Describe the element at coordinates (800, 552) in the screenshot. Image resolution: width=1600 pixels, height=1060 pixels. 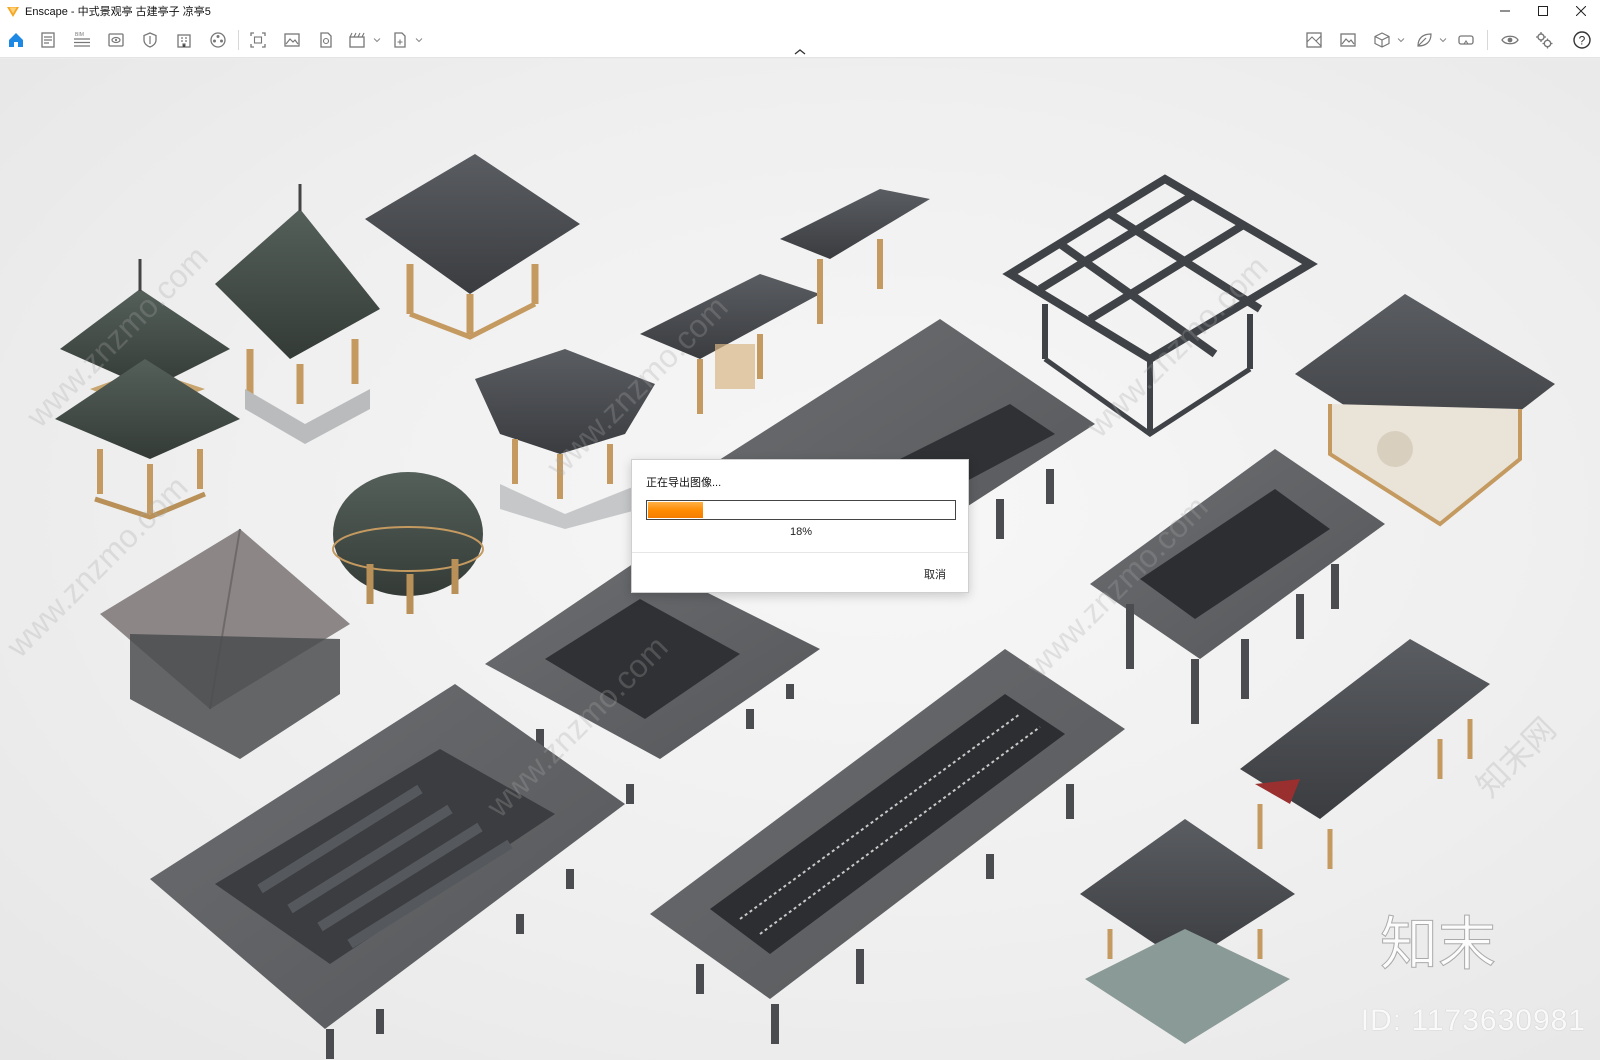
I see `dialog-divider` at that location.